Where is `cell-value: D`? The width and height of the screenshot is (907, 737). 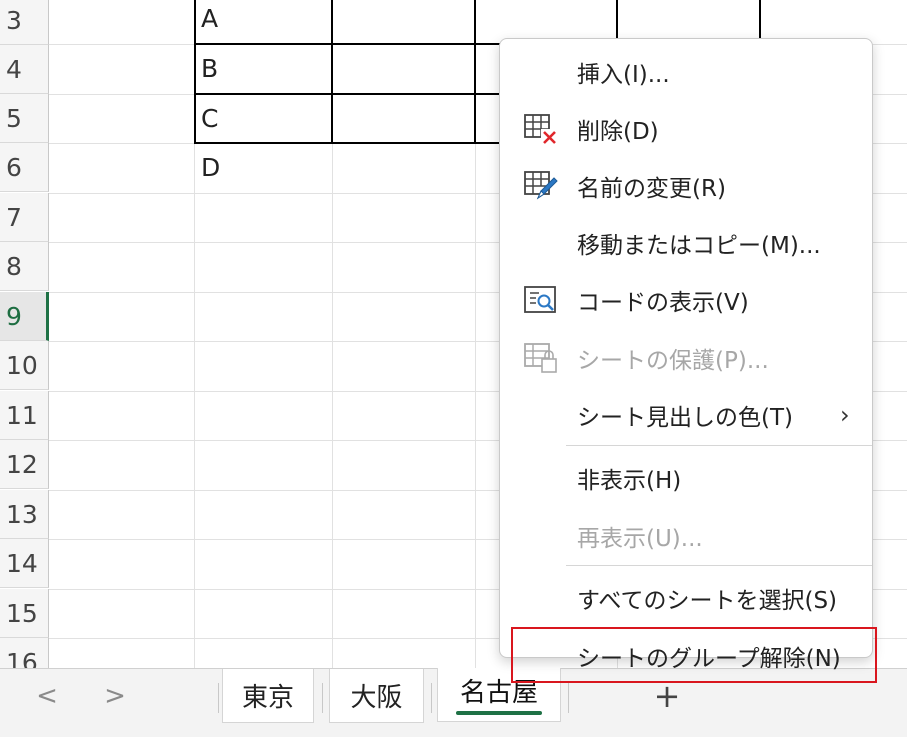 cell-value: D is located at coordinates (210, 167).